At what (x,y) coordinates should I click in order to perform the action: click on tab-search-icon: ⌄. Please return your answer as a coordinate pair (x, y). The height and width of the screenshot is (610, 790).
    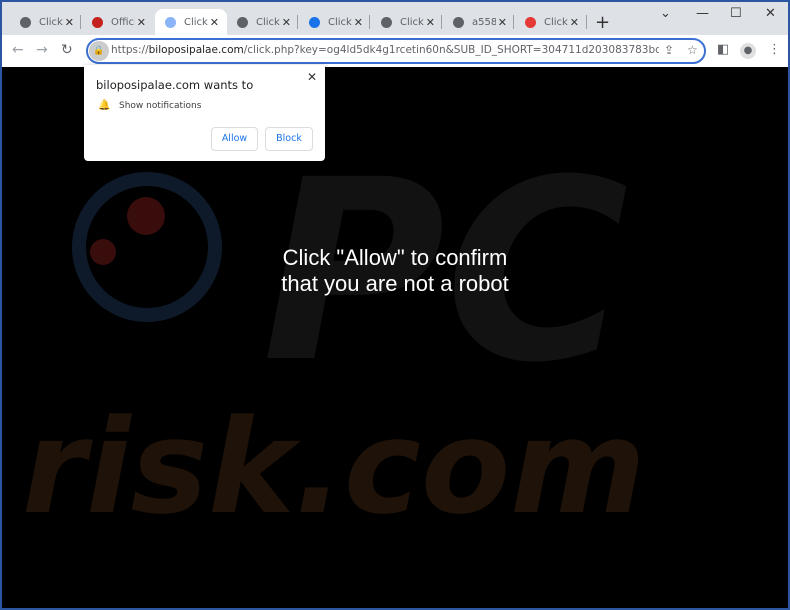
    Looking at the image, I should click on (665, 13).